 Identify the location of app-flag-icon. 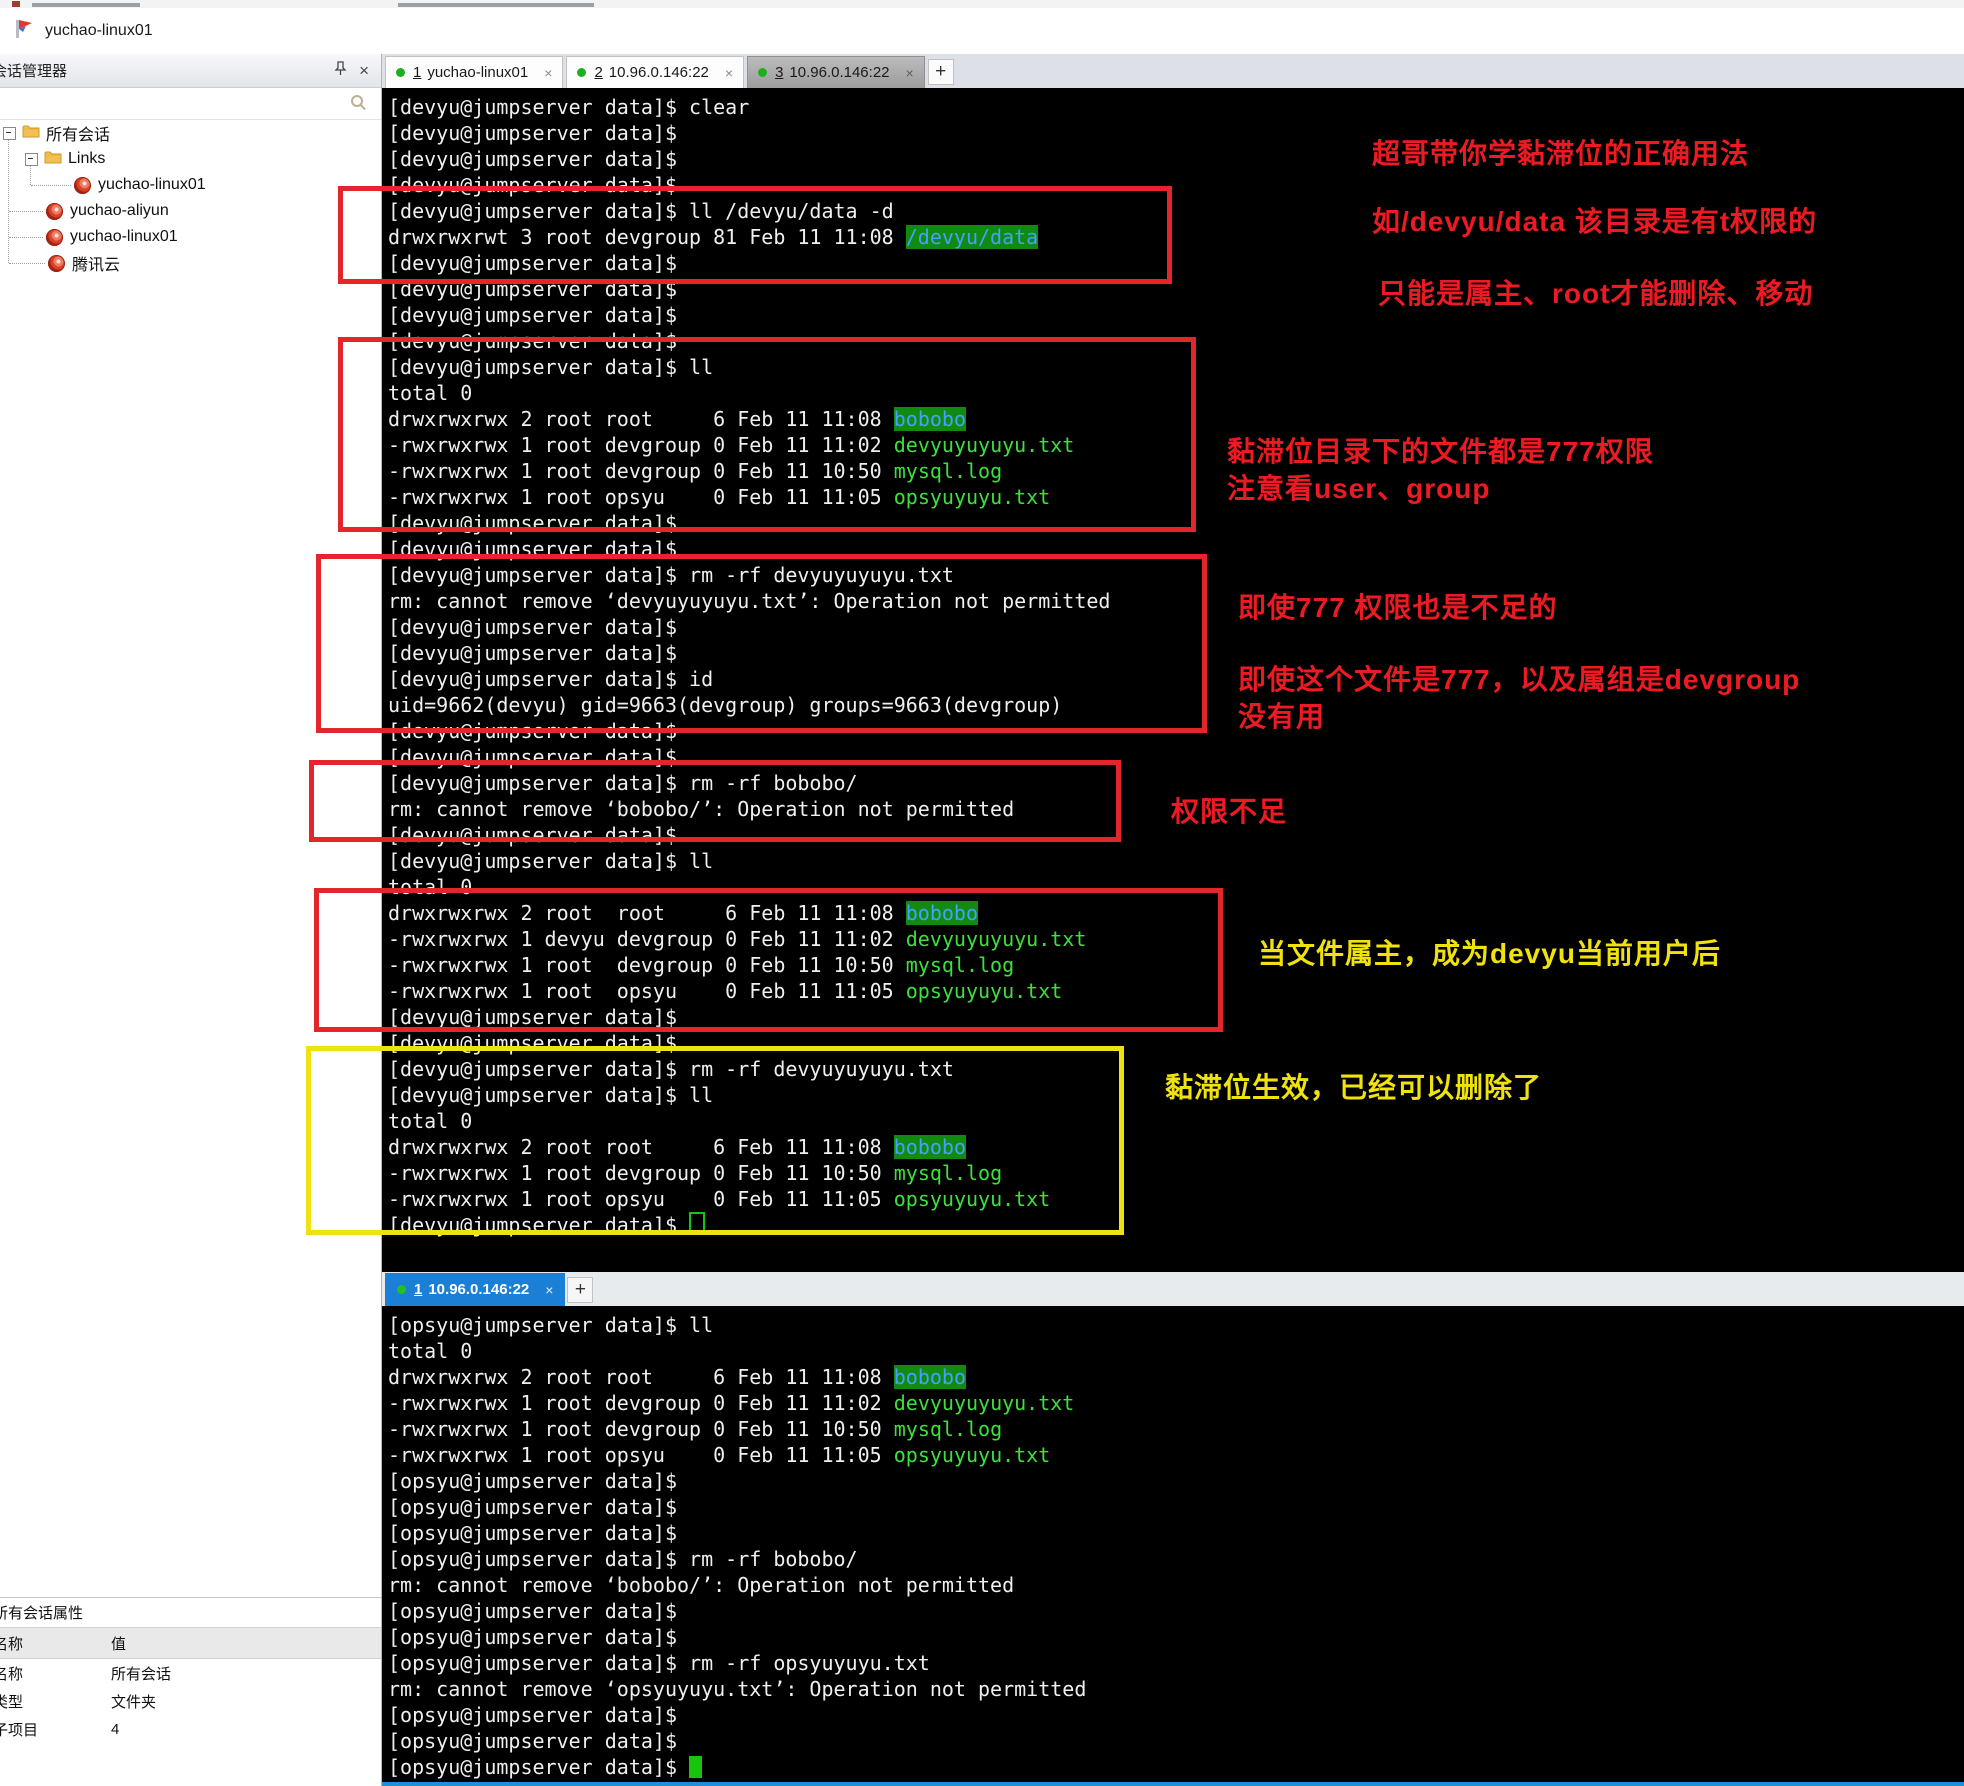
(24, 31).